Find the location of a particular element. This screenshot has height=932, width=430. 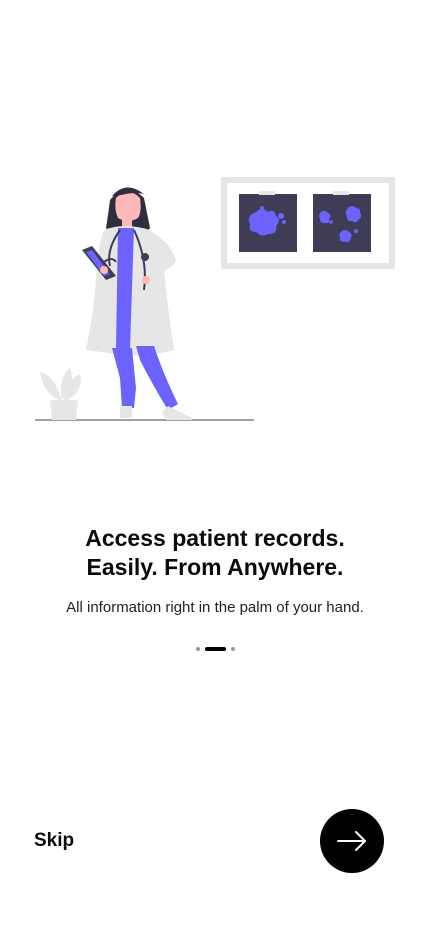

next-button is located at coordinates (352, 841).